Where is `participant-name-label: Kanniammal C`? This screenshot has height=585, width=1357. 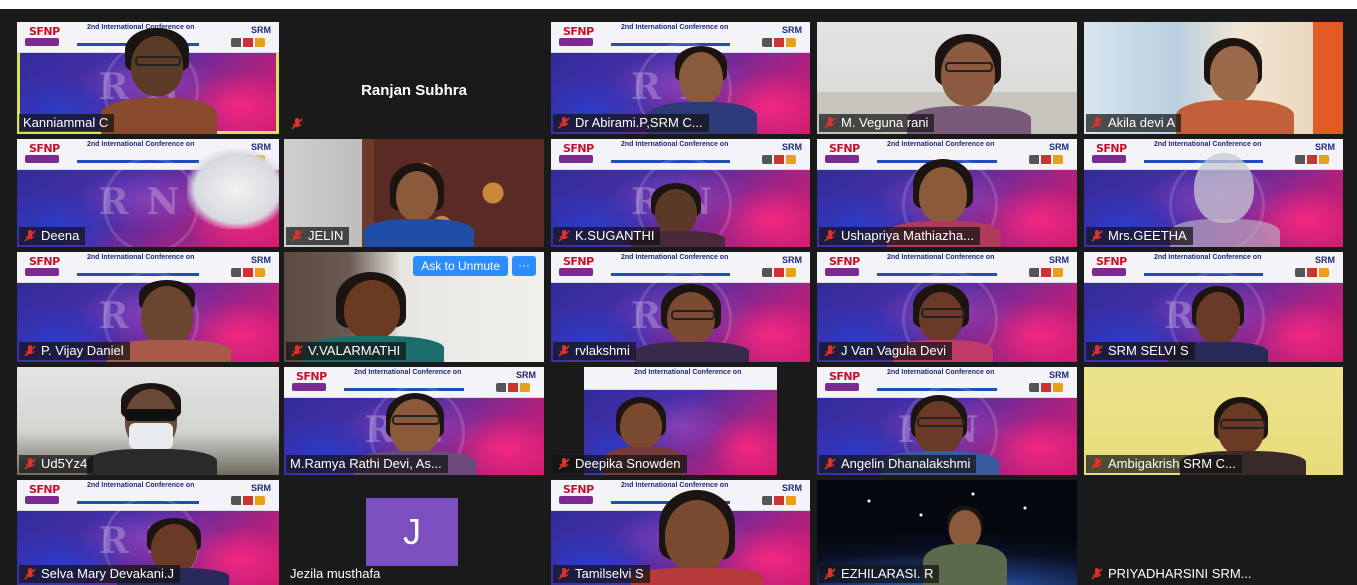 participant-name-label: Kanniammal C is located at coordinates (67, 123).